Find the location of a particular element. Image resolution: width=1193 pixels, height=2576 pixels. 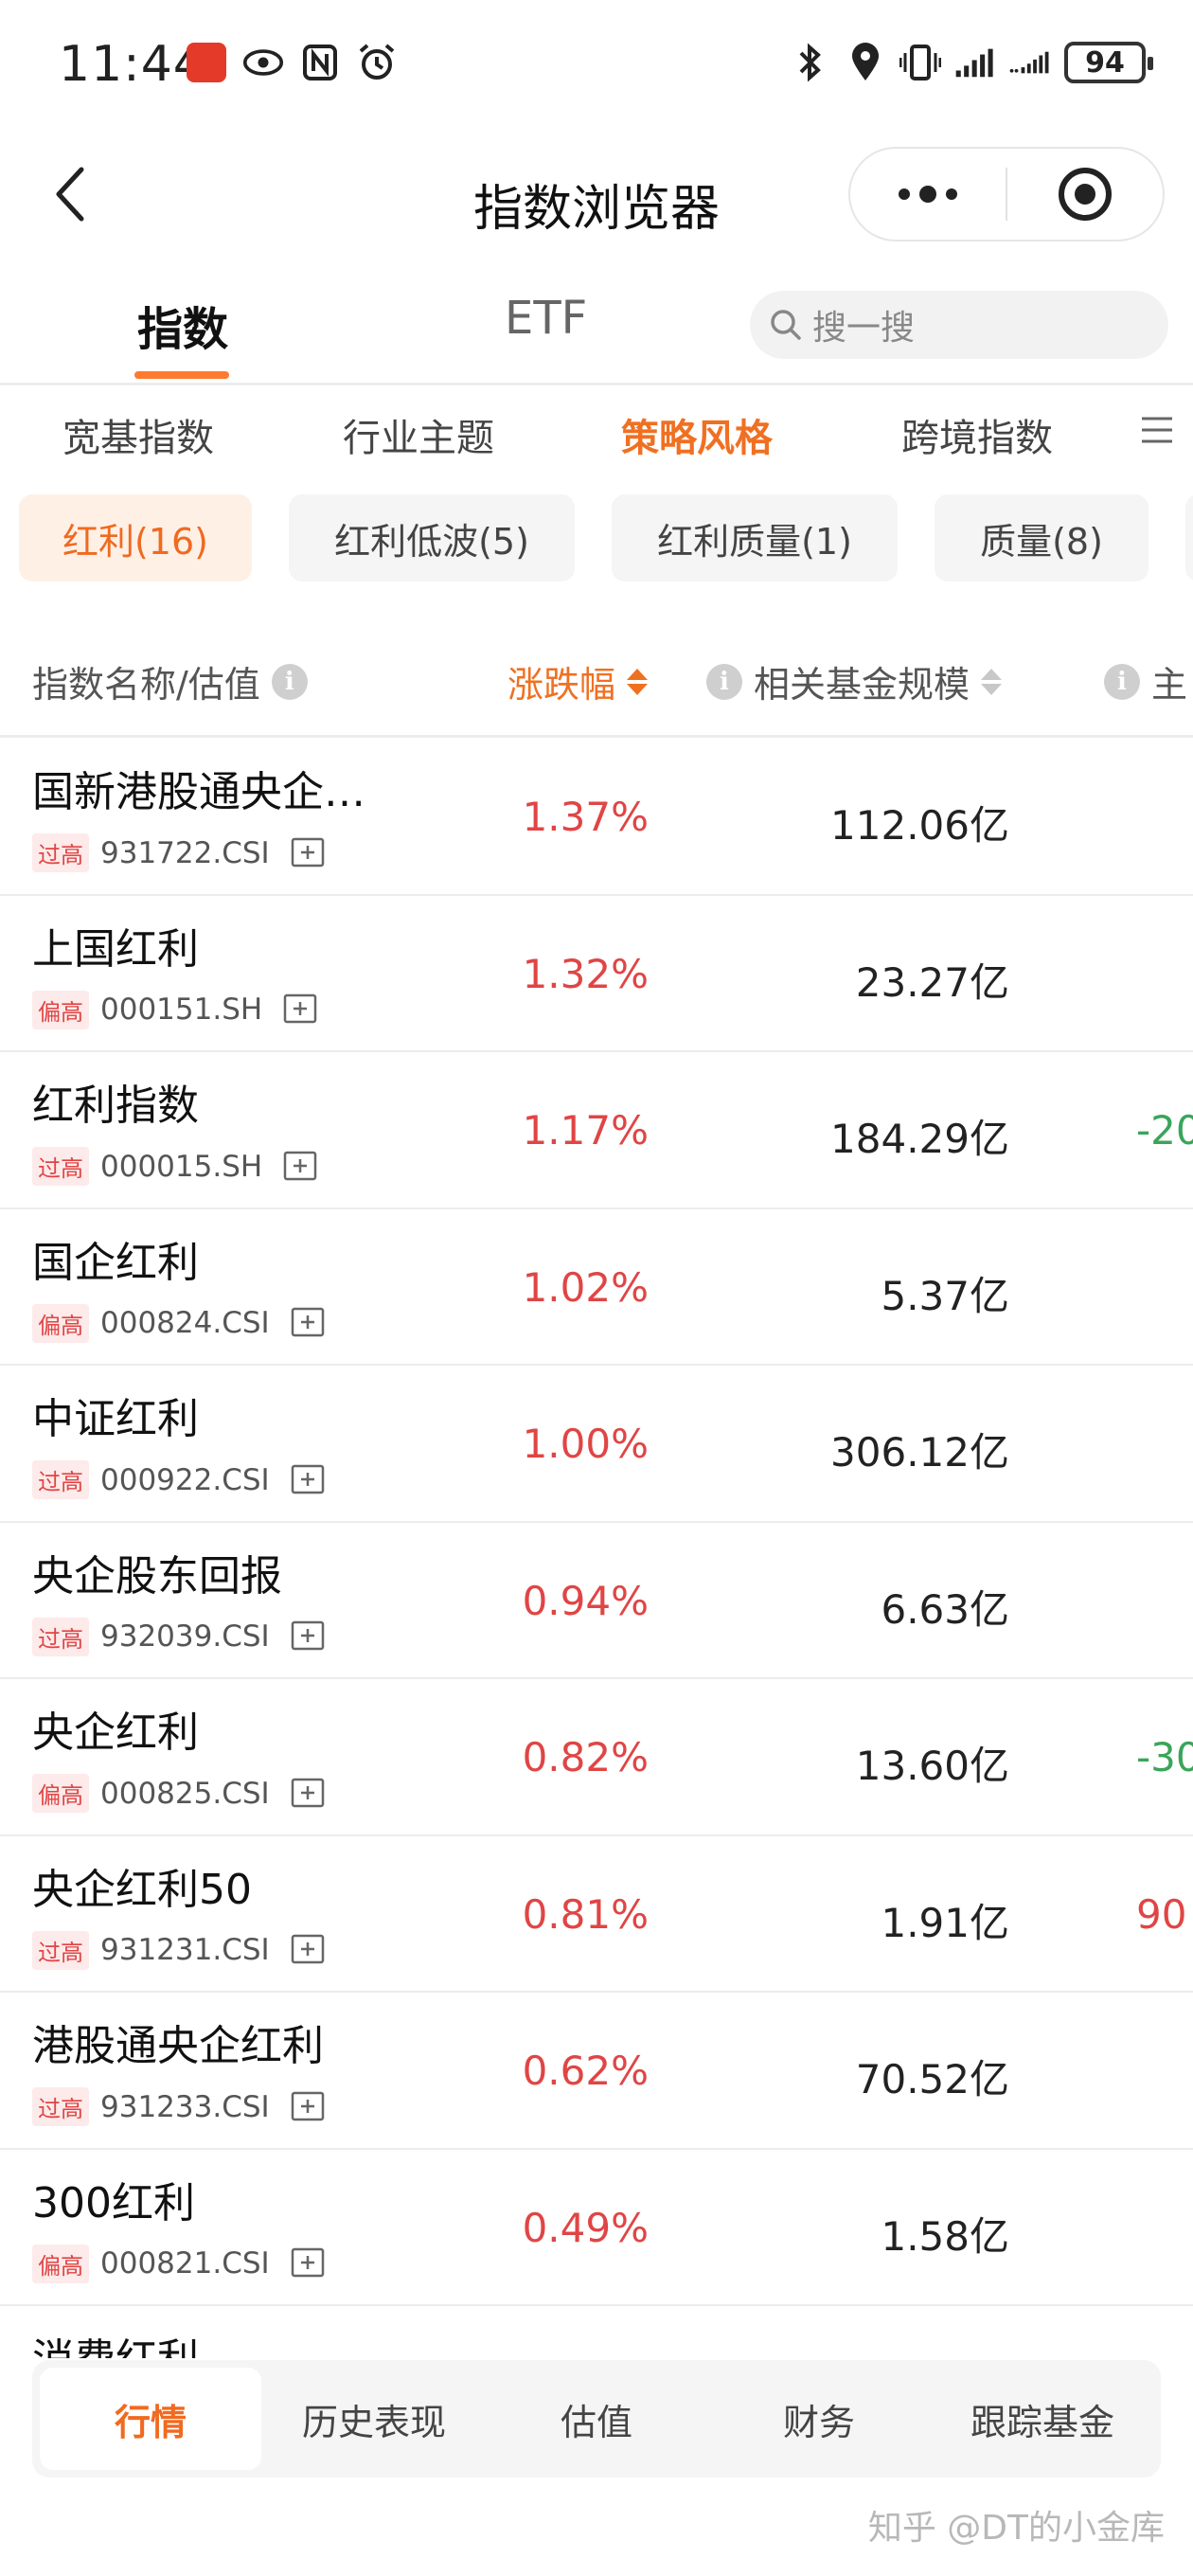

category-tab-industry: 行业主题 is located at coordinates (418, 434).